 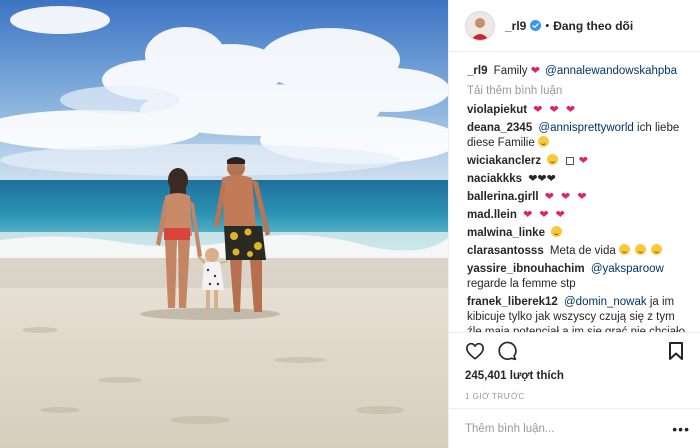 I want to click on comment-bubble-icon, so click(x=507, y=350).